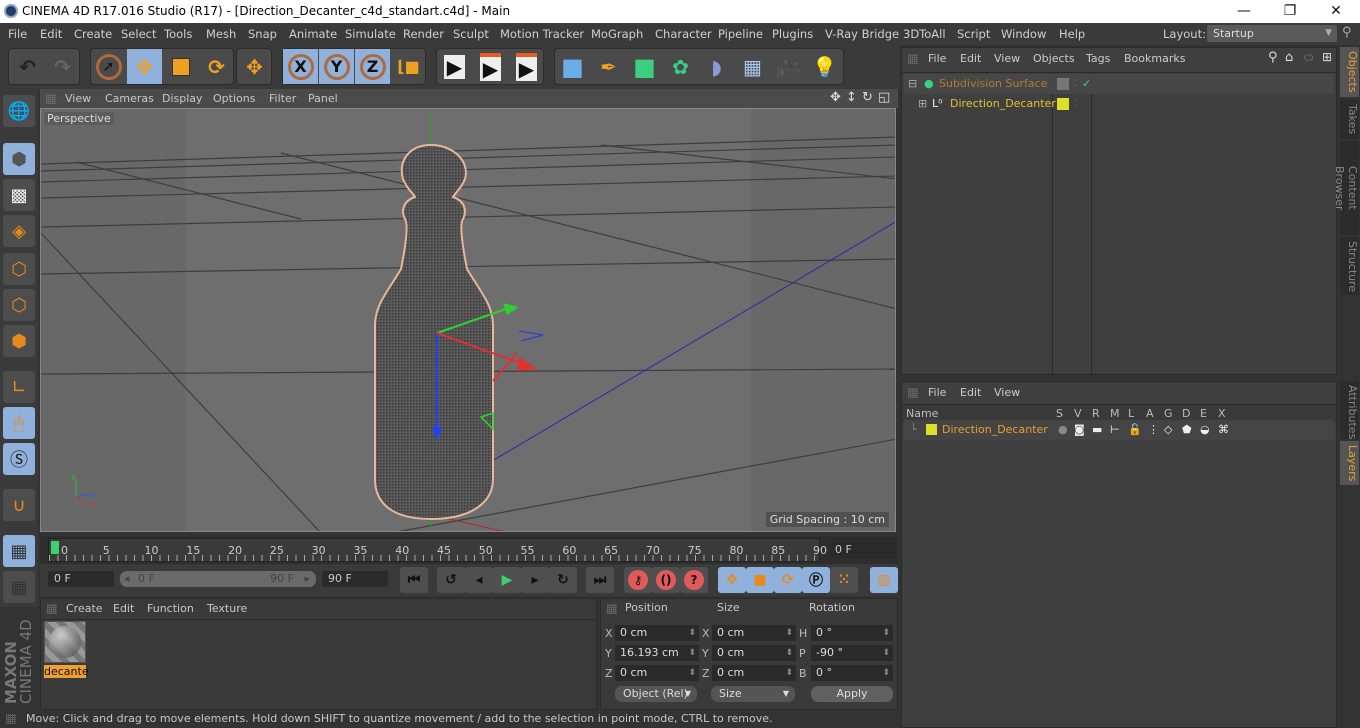  I want to click on workplane-mode-button: ◈, so click(19, 231).